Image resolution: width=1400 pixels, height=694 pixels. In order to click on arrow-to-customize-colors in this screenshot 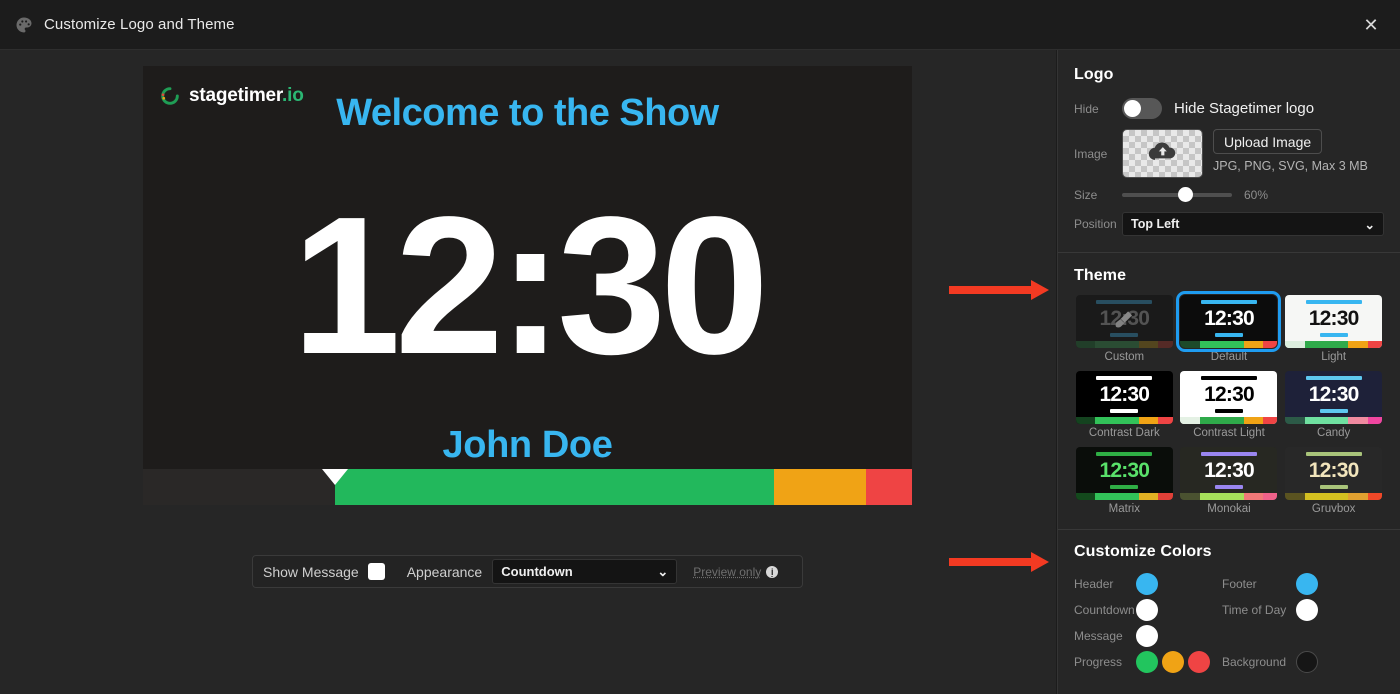, I will do `click(999, 562)`.